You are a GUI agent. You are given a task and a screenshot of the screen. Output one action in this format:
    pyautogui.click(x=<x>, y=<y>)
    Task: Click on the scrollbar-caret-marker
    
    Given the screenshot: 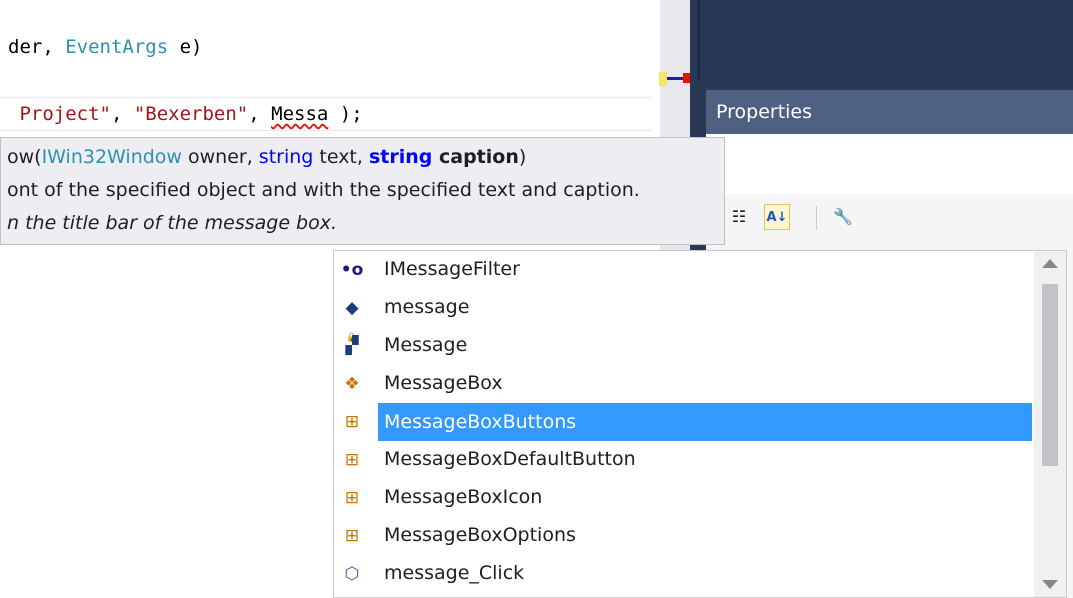 What is the action you would take?
    pyautogui.click(x=675, y=78)
    